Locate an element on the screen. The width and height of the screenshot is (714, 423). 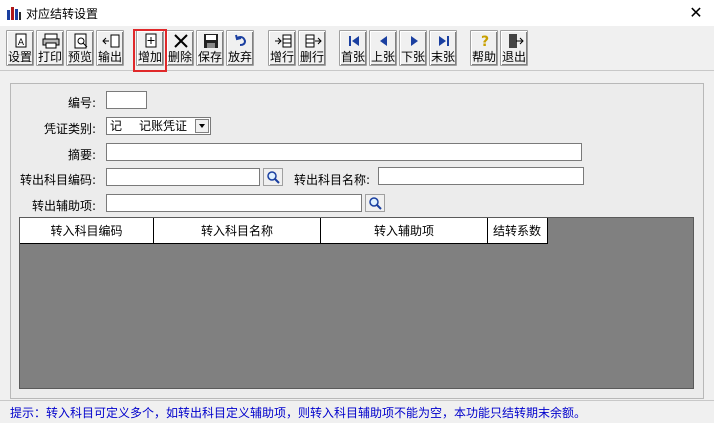
out-account-name-field is located at coordinates (481, 176).